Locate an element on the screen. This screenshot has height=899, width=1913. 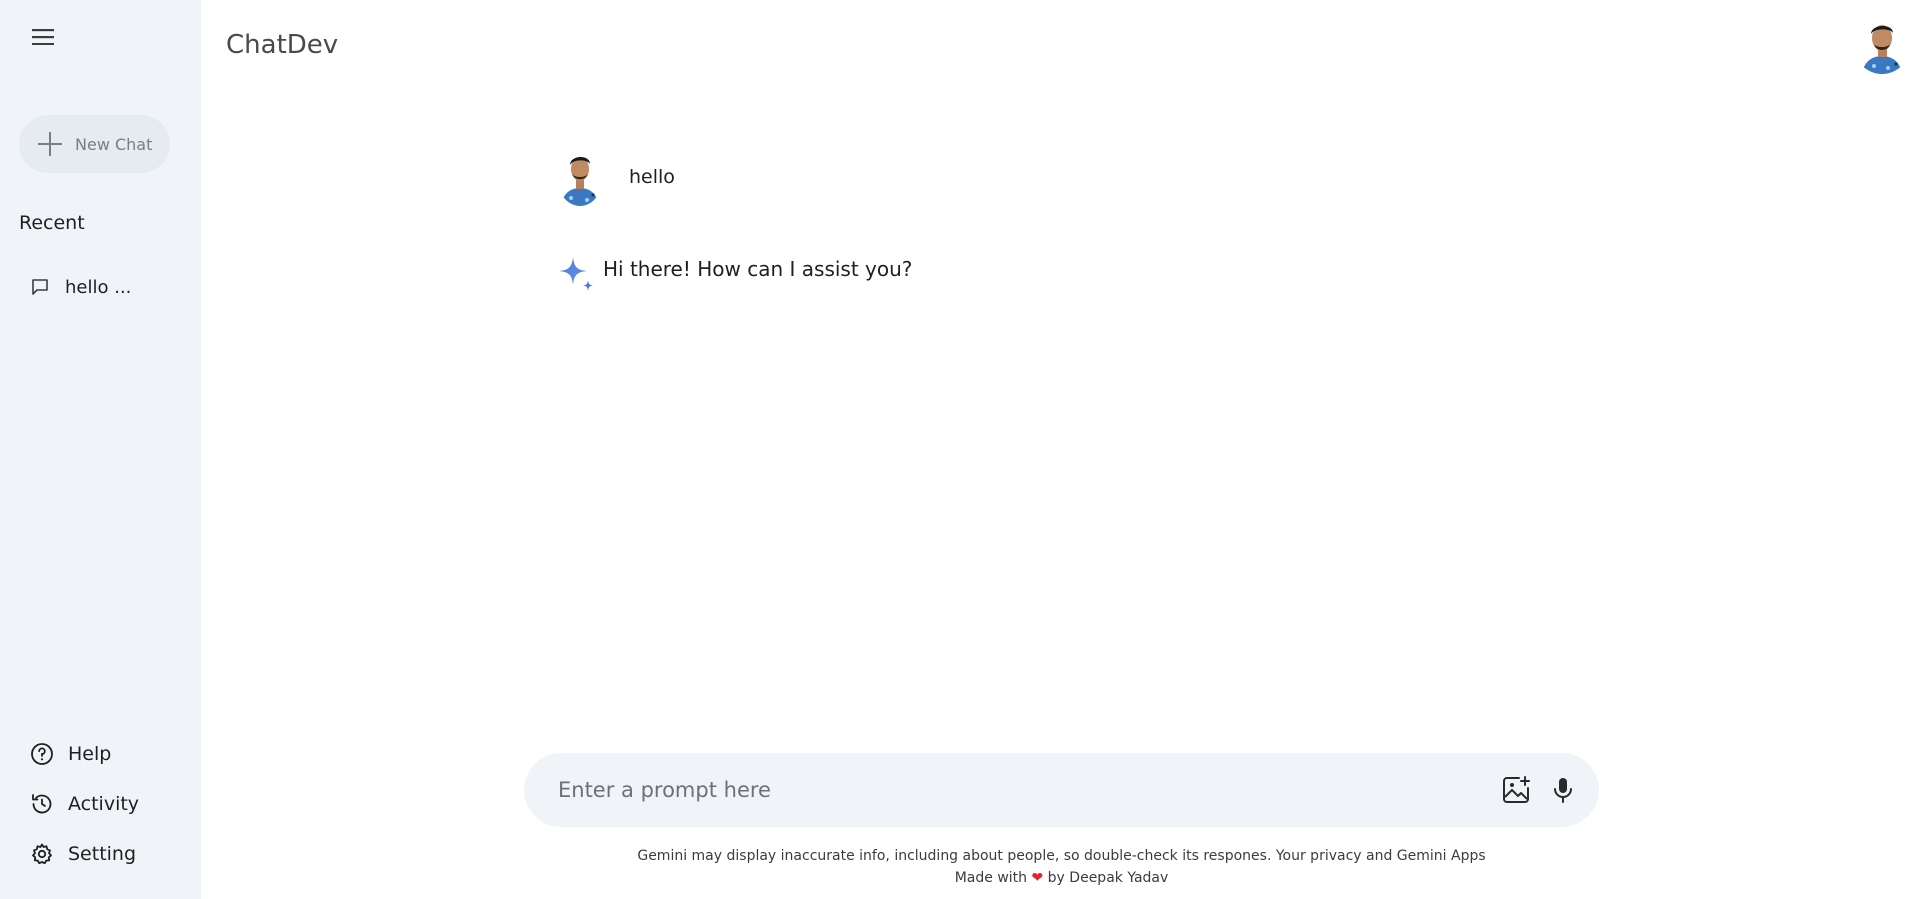
add-image-icon is located at coordinates (1516, 789).